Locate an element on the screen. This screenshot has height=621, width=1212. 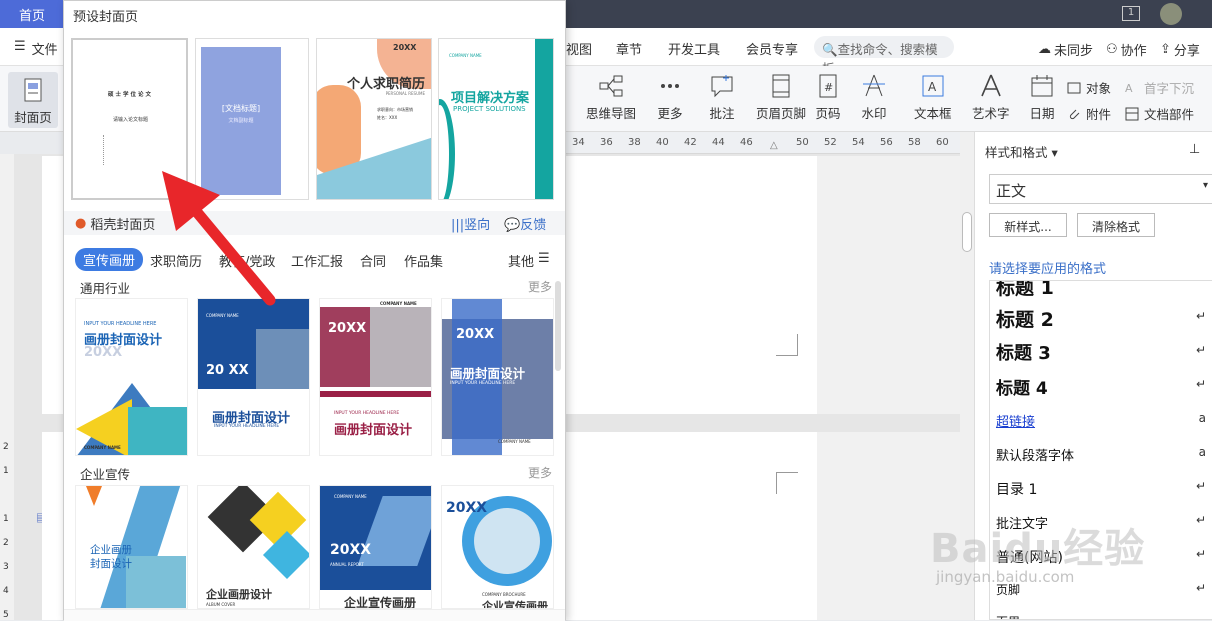
cover-card: COMPANY NAME 20XX ANNUAL REPORT 企业宣传画册 is located at coordinates (375, 547).